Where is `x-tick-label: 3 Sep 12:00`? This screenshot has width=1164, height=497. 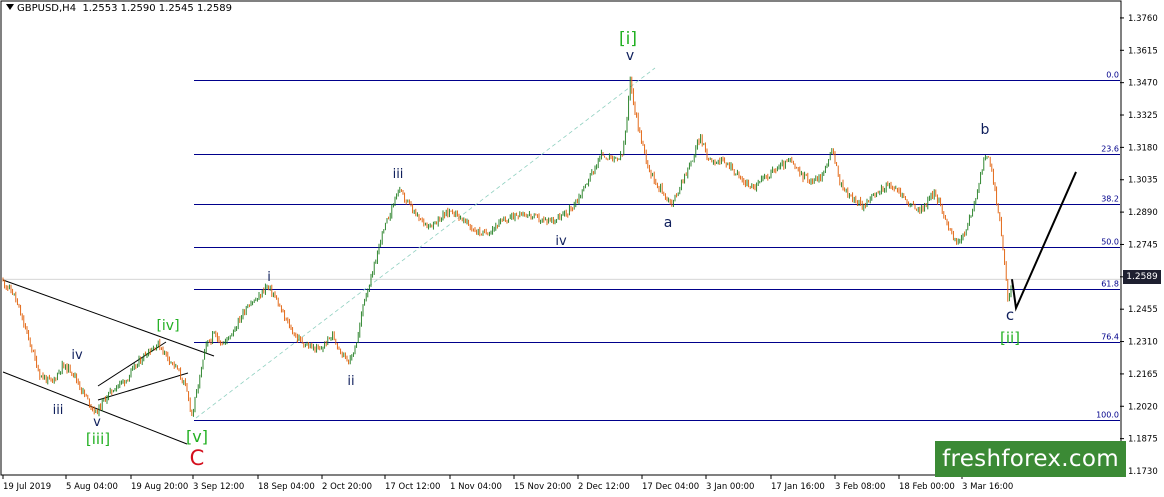 x-tick-label: 3 Sep 12:00 is located at coordinates (218, 487).